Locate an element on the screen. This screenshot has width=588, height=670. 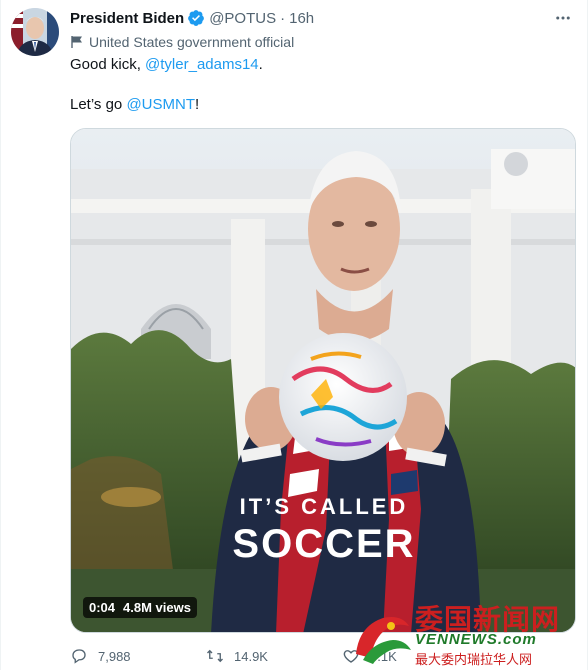
affiliation-label: United States government official is located at coordinates (182, 42).